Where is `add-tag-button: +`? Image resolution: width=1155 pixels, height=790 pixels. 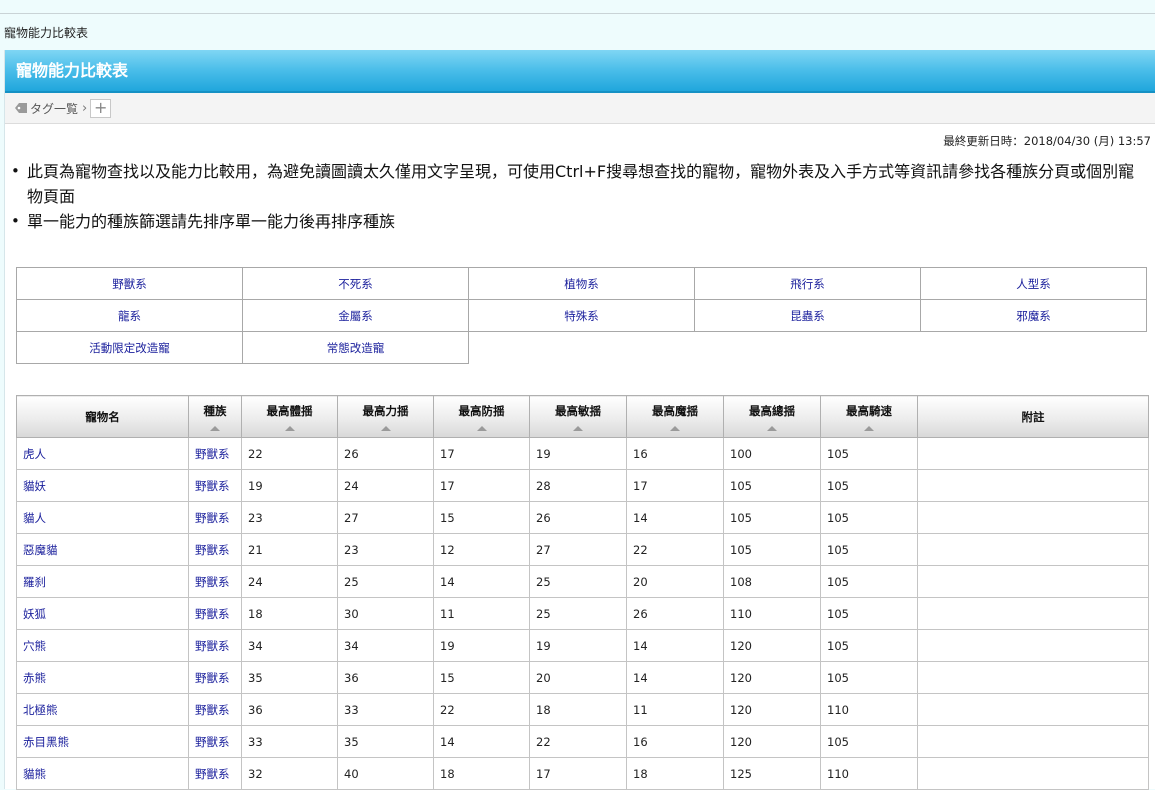 add-tag-button: + is located at coordinates (101, 108).